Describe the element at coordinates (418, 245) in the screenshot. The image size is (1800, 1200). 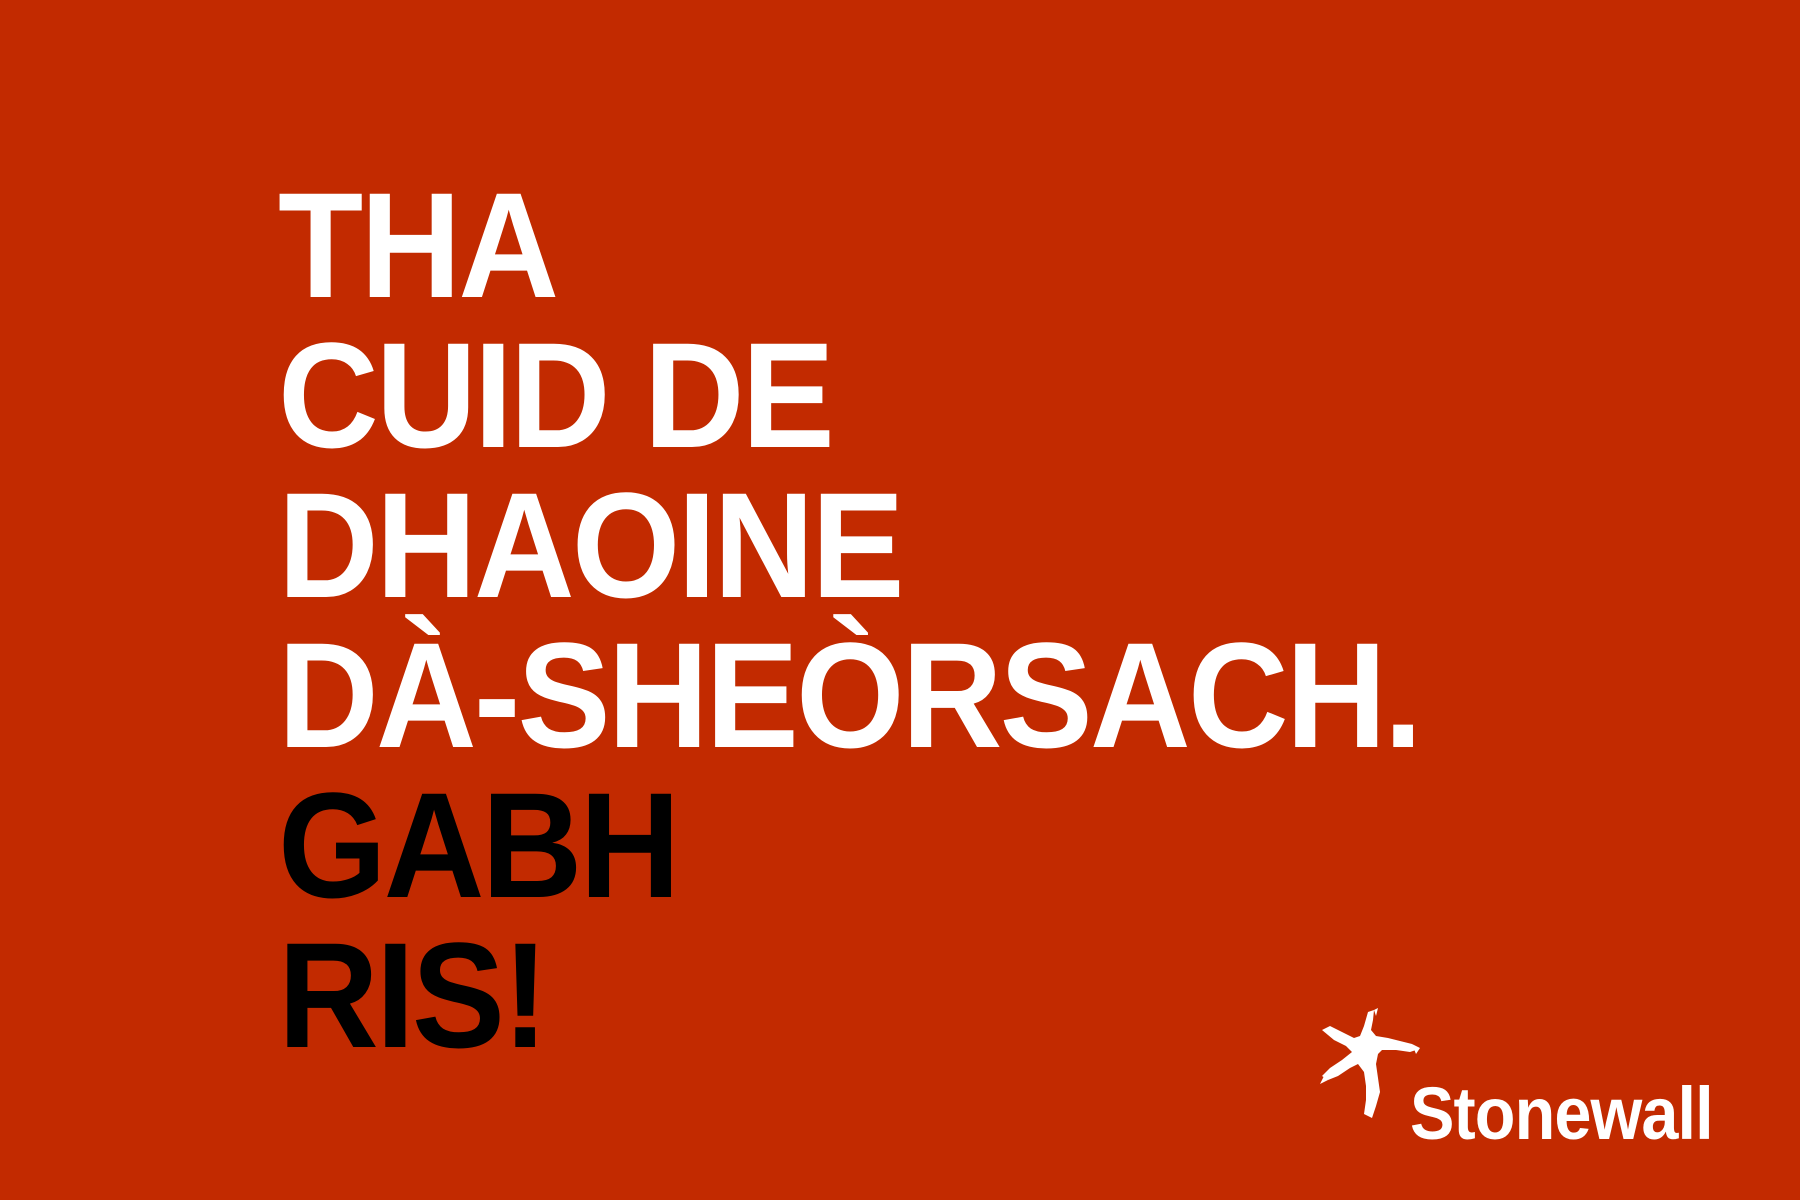
I see `headline-line-1: THA` at that location.